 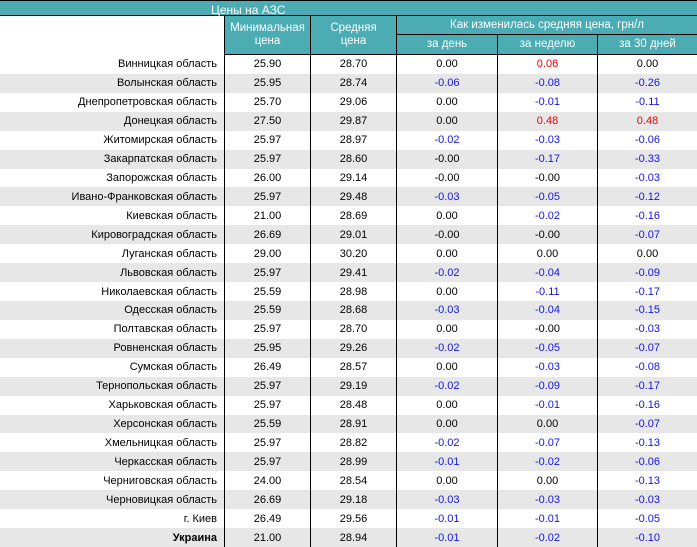 What do you see at coordinates (353, 235) in the screenshot?
I see `avg-price-cell: 29.01` at bounding box center [353, 235].